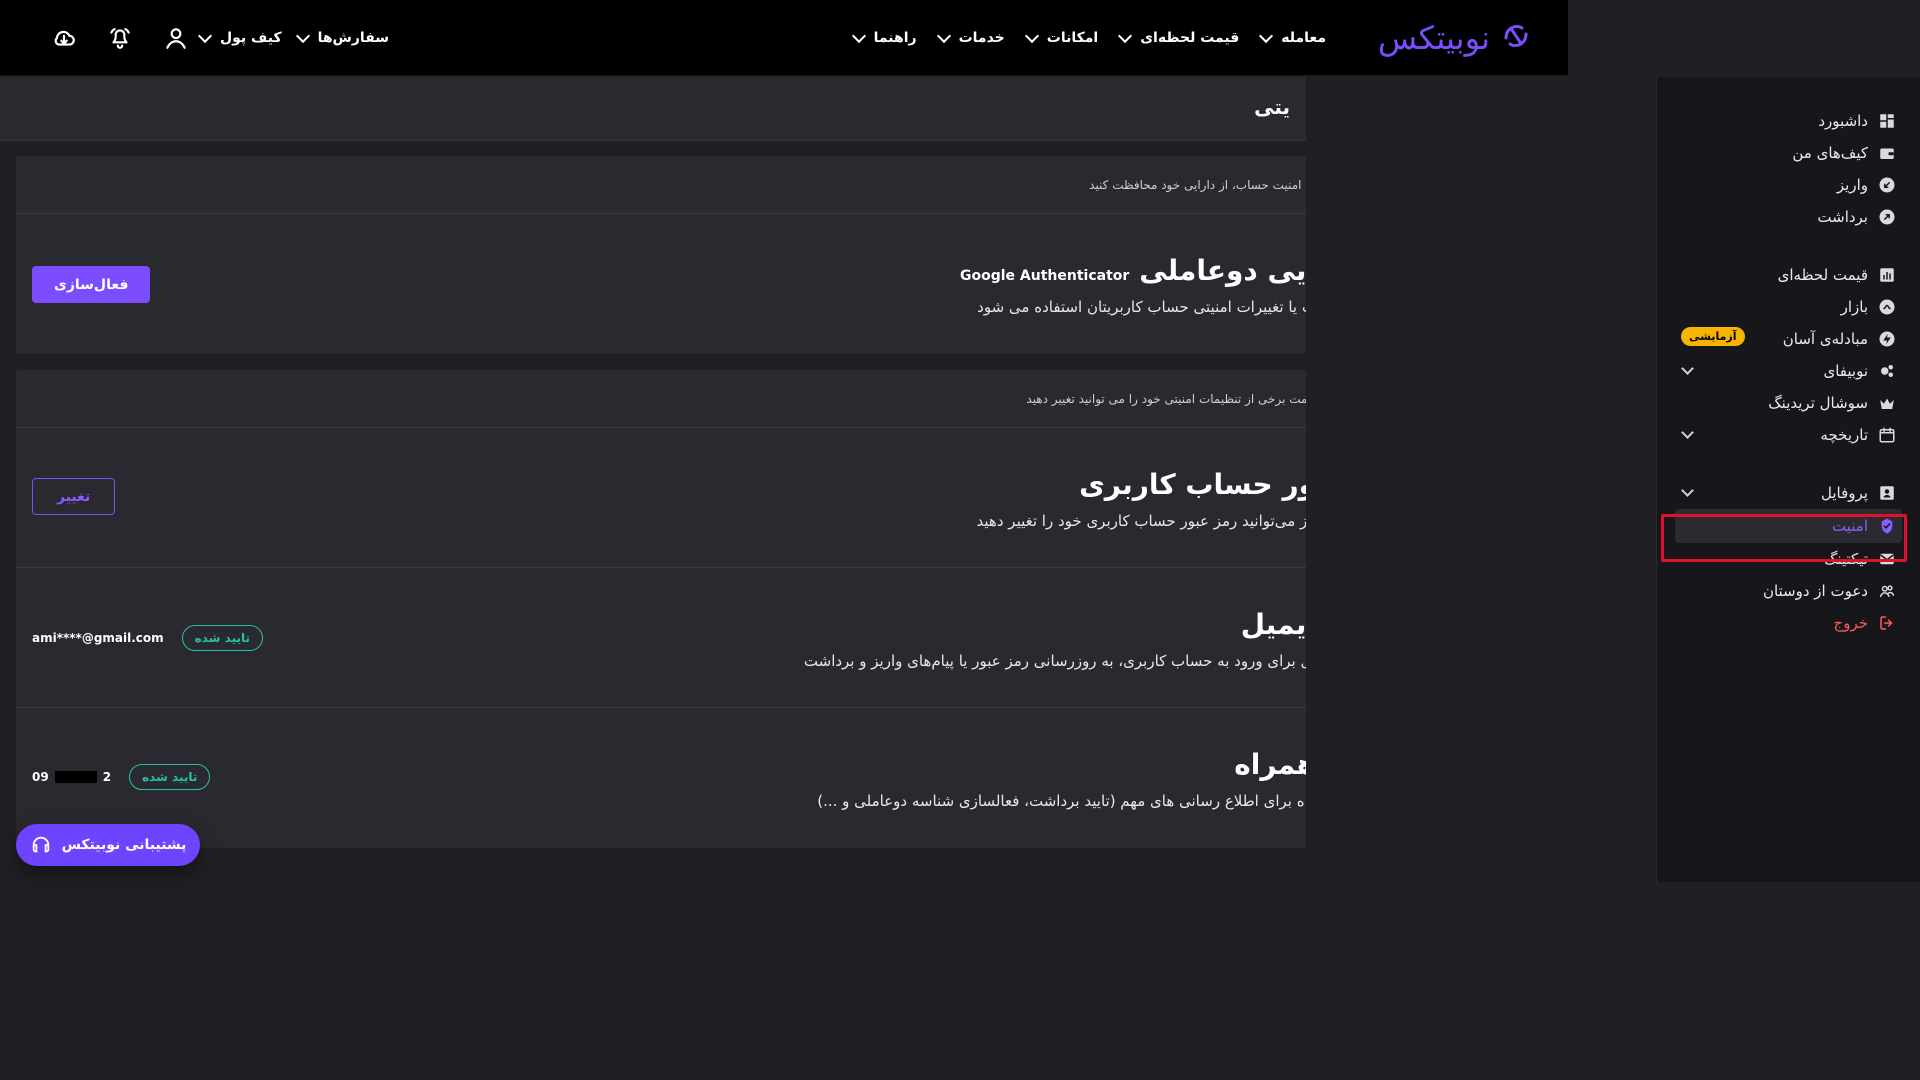  What do you see at coordinates (1850, 623) in the screenshot?
I see `sidebar-item-label: خروج` at bounding box center [1850, 623].